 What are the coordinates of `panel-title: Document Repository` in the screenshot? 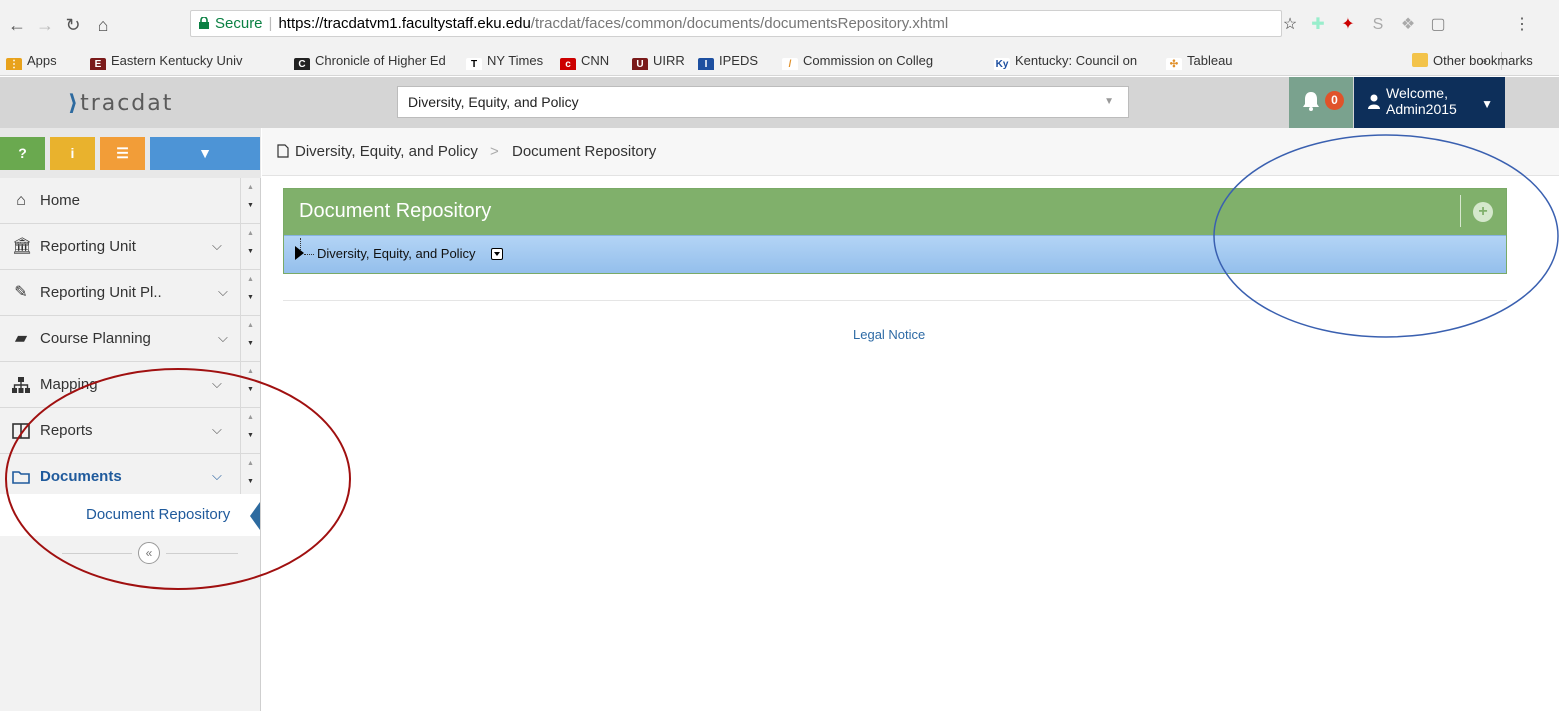 It's located at (395, 211).